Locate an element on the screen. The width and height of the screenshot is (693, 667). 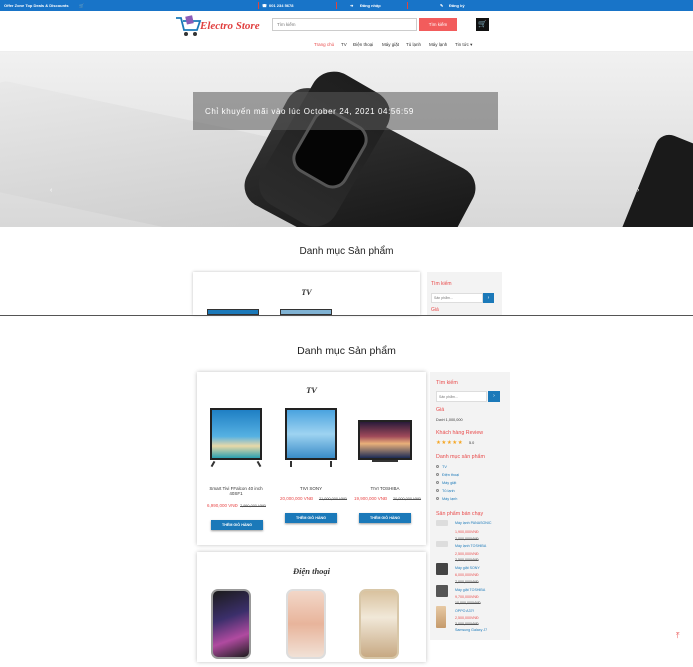
login-link: Đăng nhập is located at coordinates (370, 5).